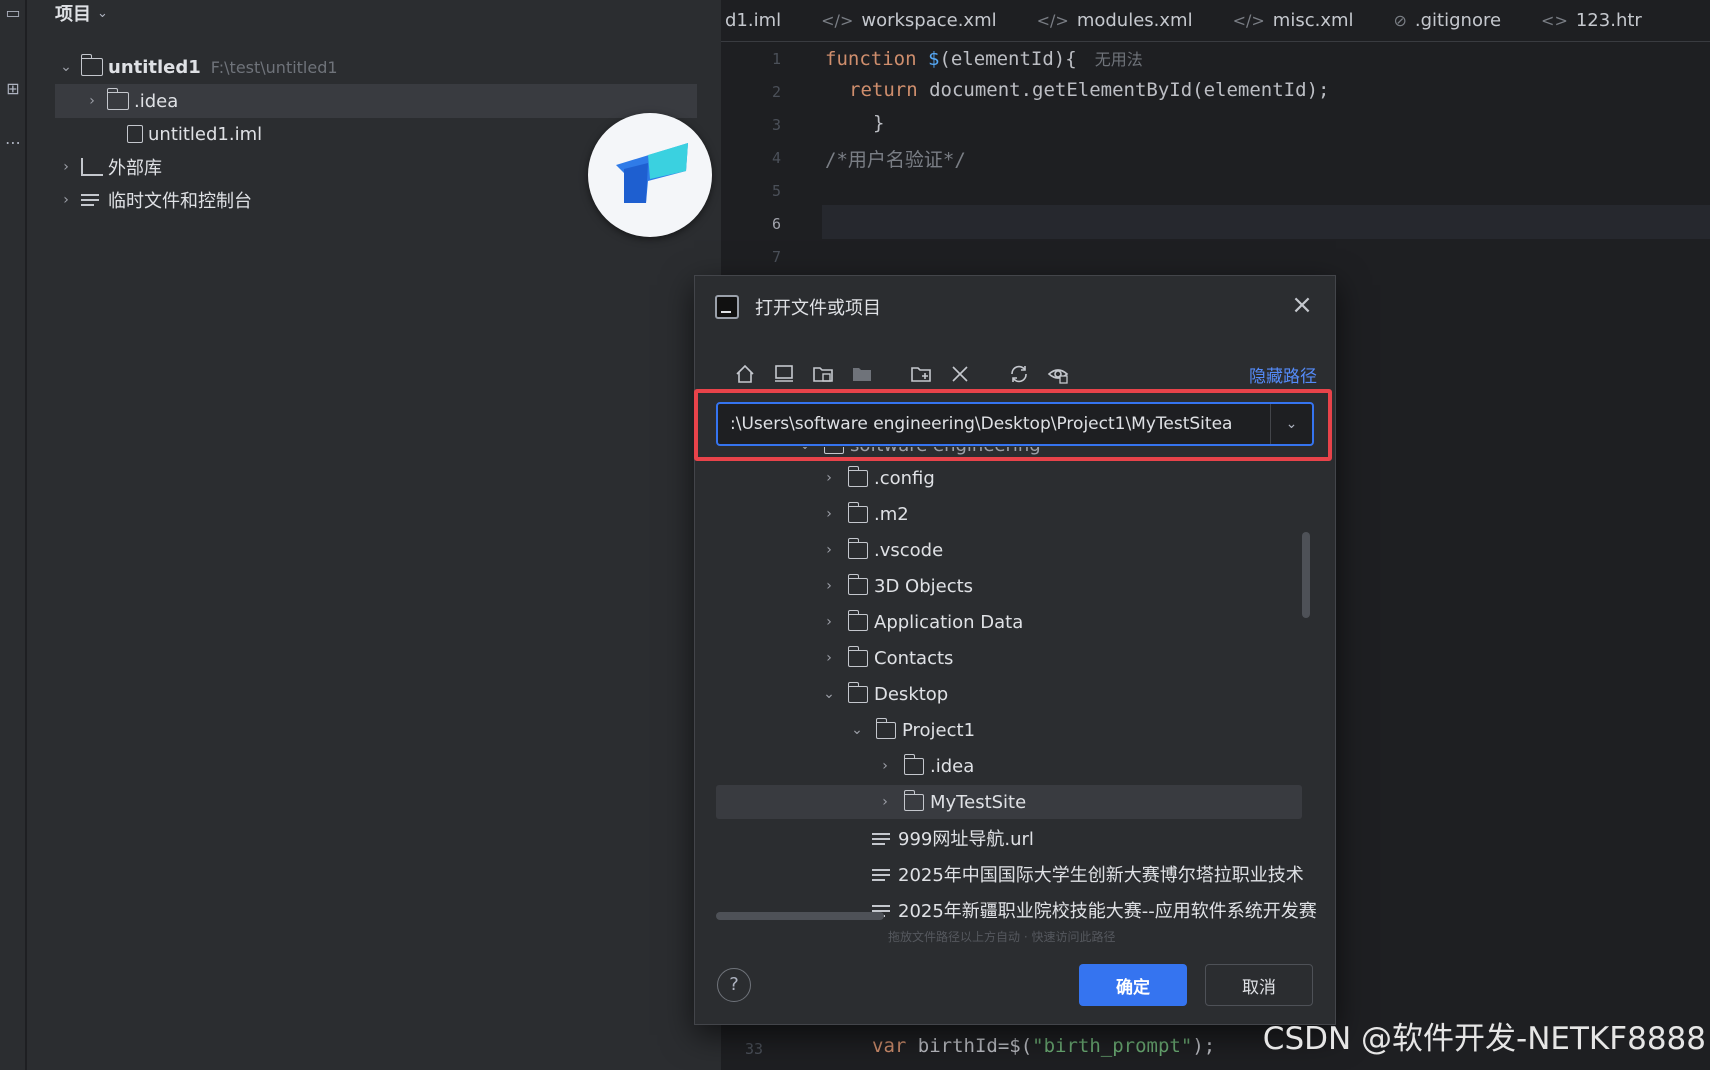 This screenshot has height=1070, width=1710. I want to click on tab-123-html: <> 123.htr, so click(1591, 20).